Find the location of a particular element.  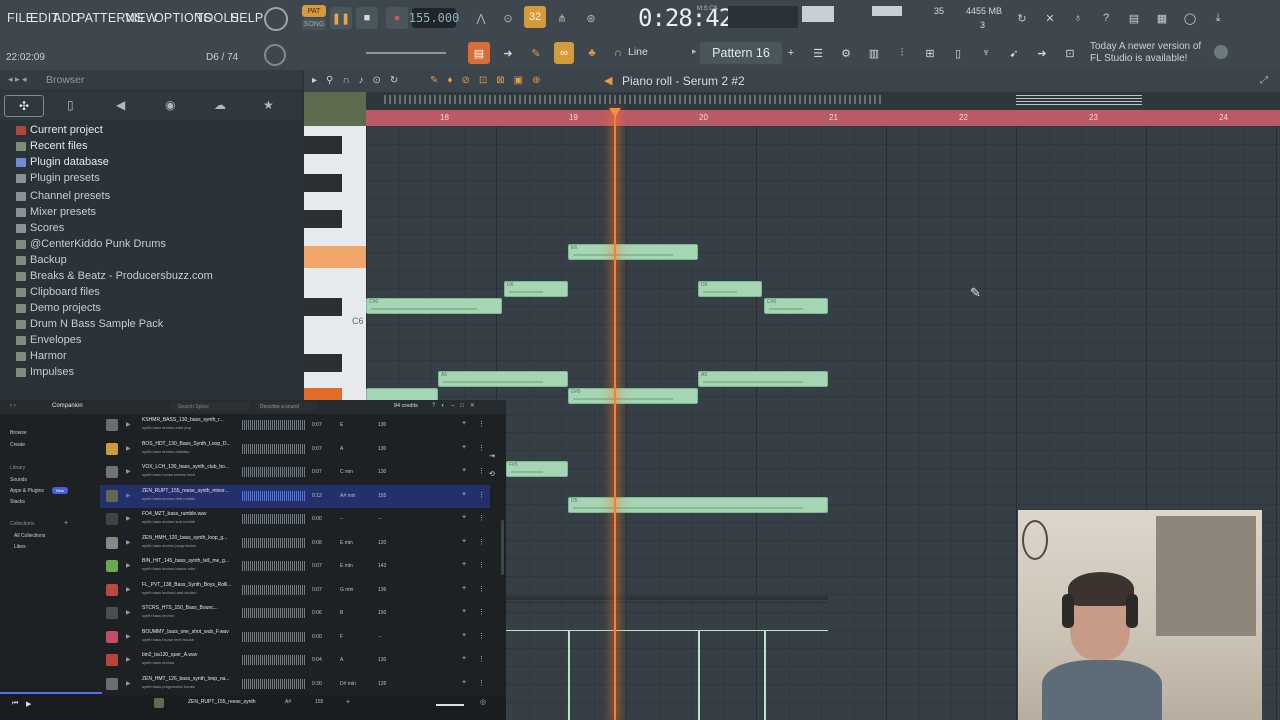

browser-item: Scores is located at coordinates (40, 228).